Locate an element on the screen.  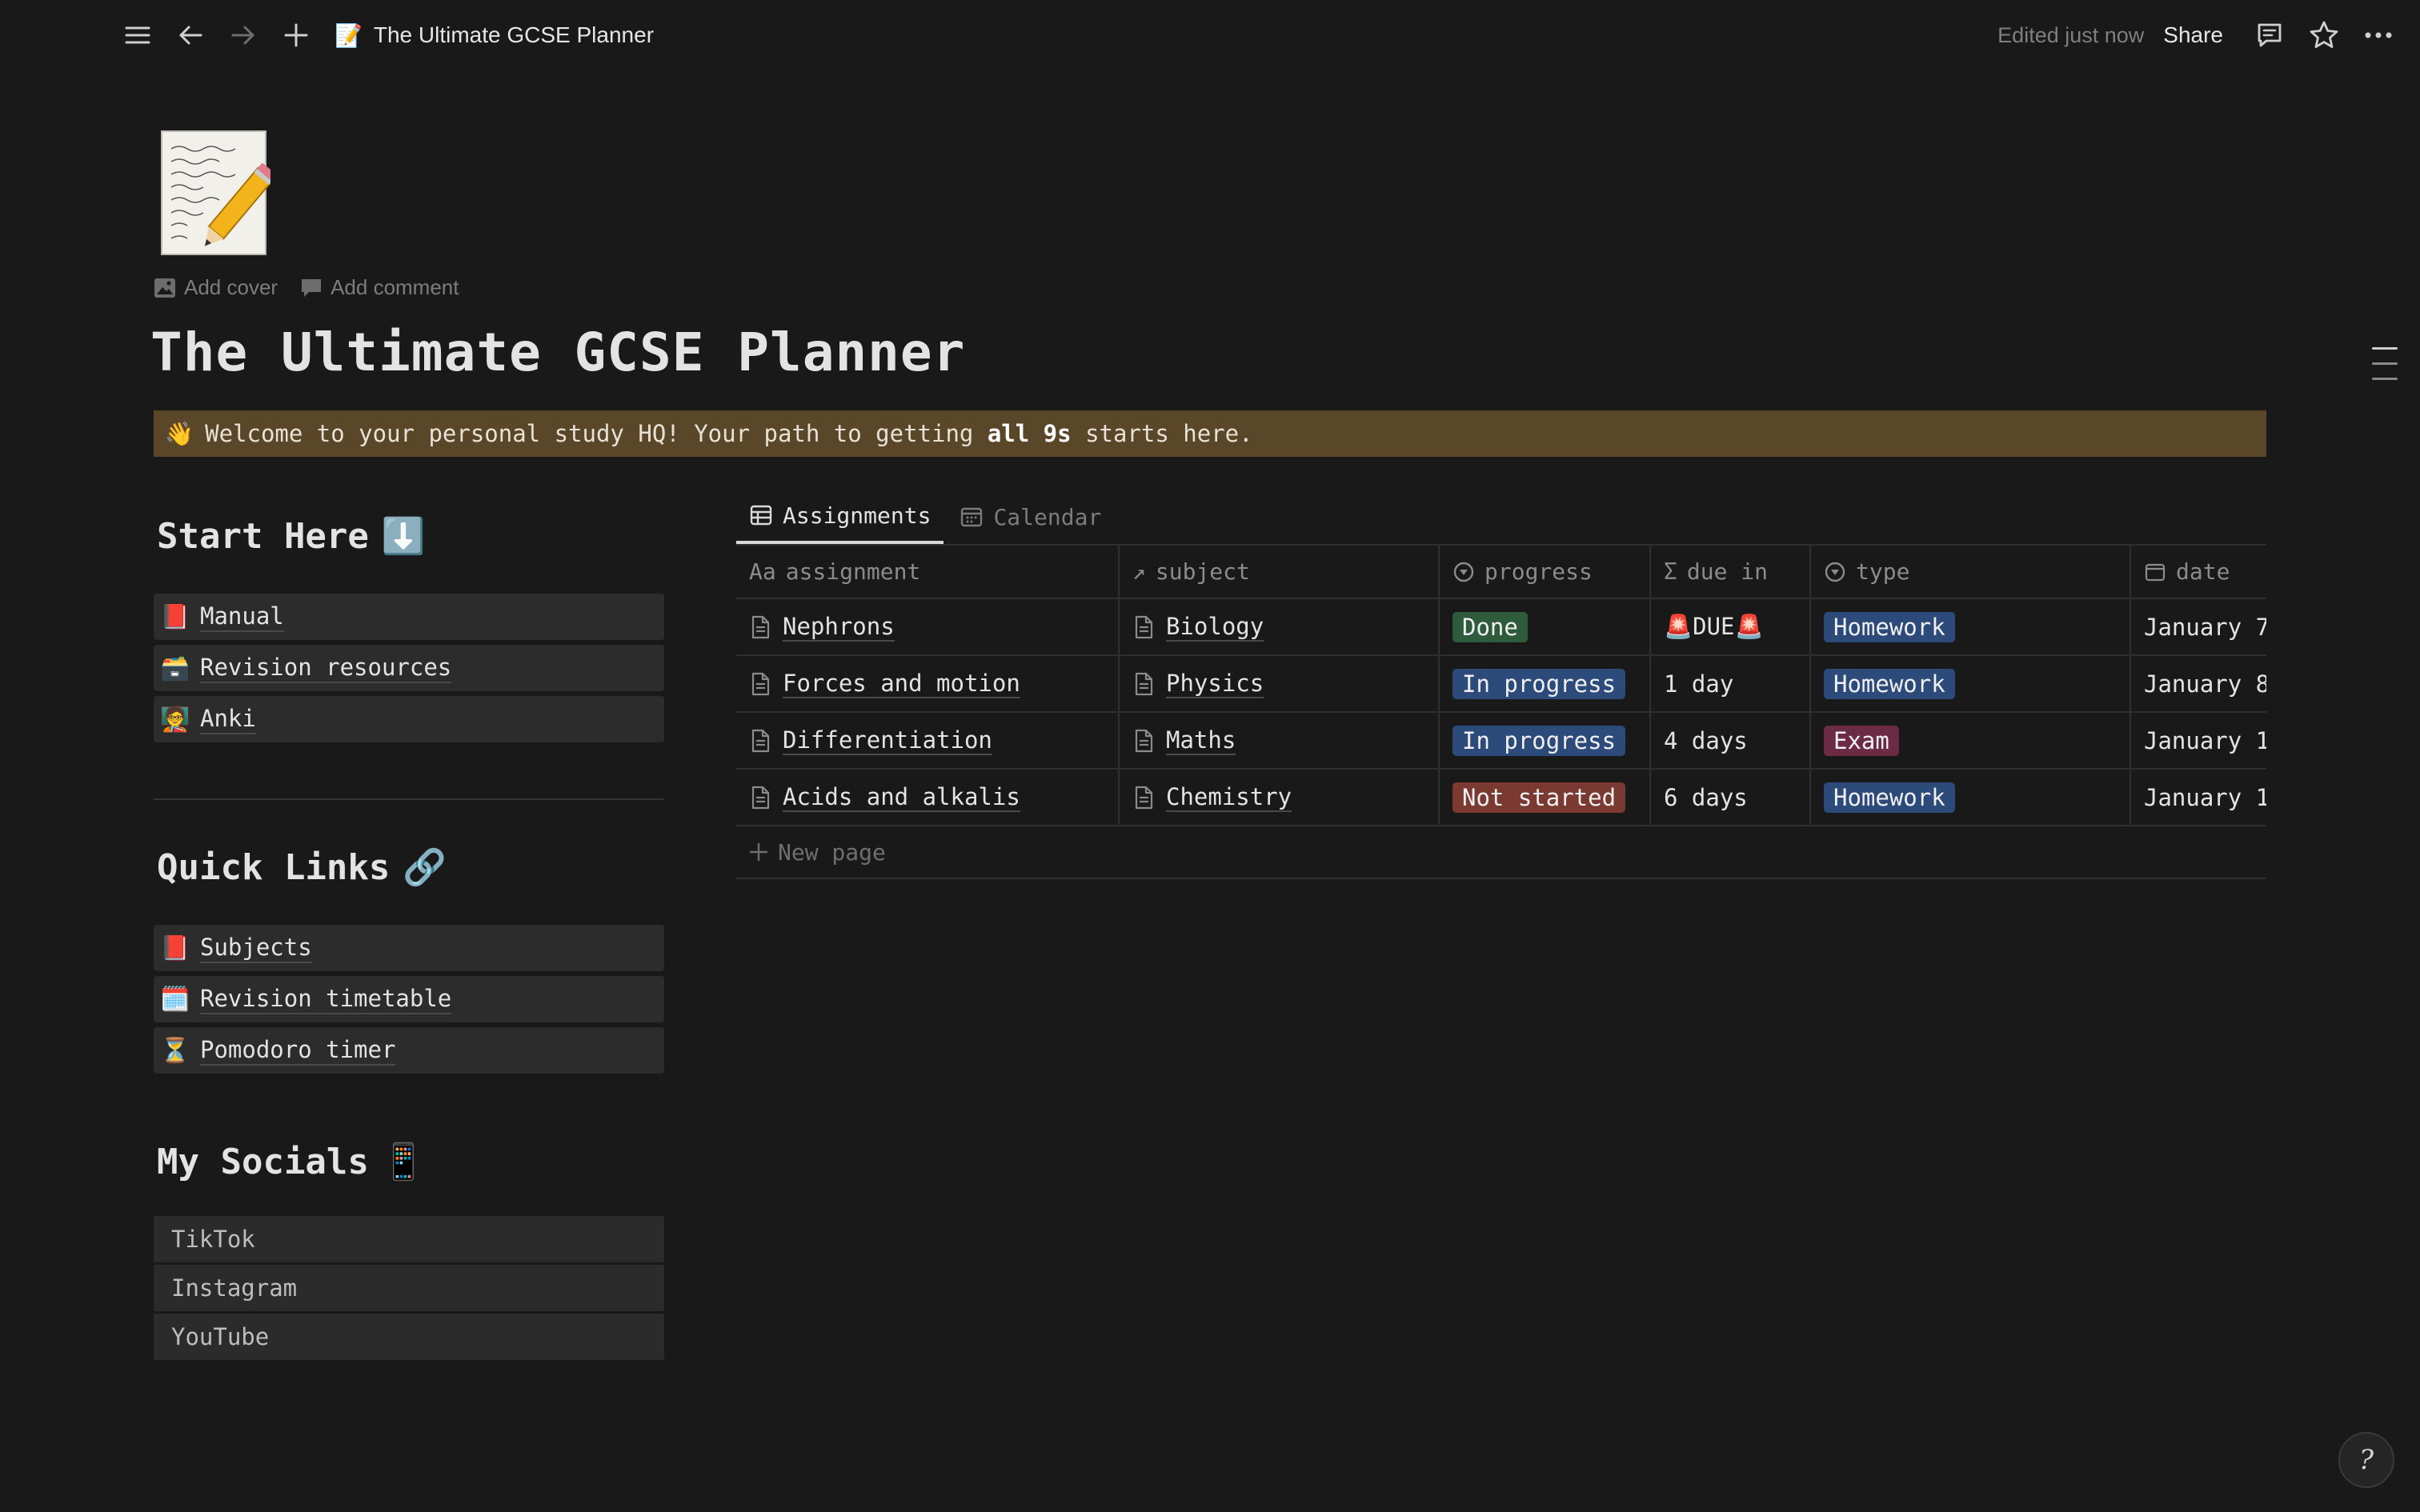
link-subjects: 📕 Subjects is located at coordinates (409, 948).